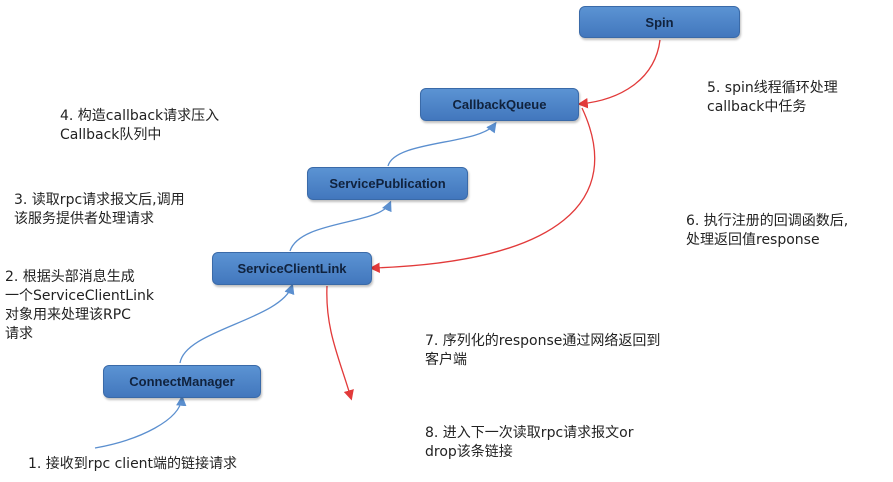 The width and height of the screenshot is (893, 482). What do you see at coordinates (140, 422) in the screenshot?
I see `arrow-client-to-connectmanager` at bounding box center [140, 422].